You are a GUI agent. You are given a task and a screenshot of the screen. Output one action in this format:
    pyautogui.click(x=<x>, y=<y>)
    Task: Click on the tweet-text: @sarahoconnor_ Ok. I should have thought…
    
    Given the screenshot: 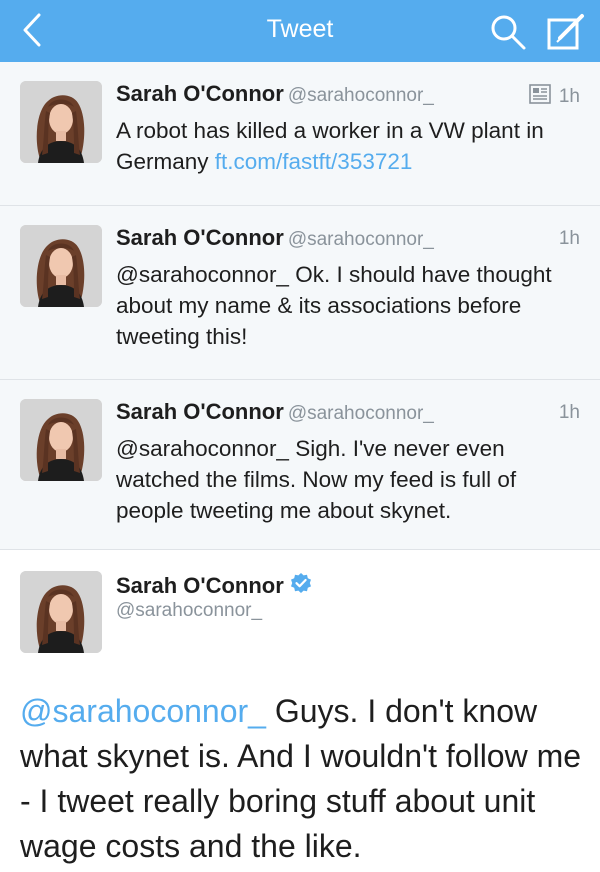 What is the action you would take?
    pyautogui.click(x=334, y=305)
    